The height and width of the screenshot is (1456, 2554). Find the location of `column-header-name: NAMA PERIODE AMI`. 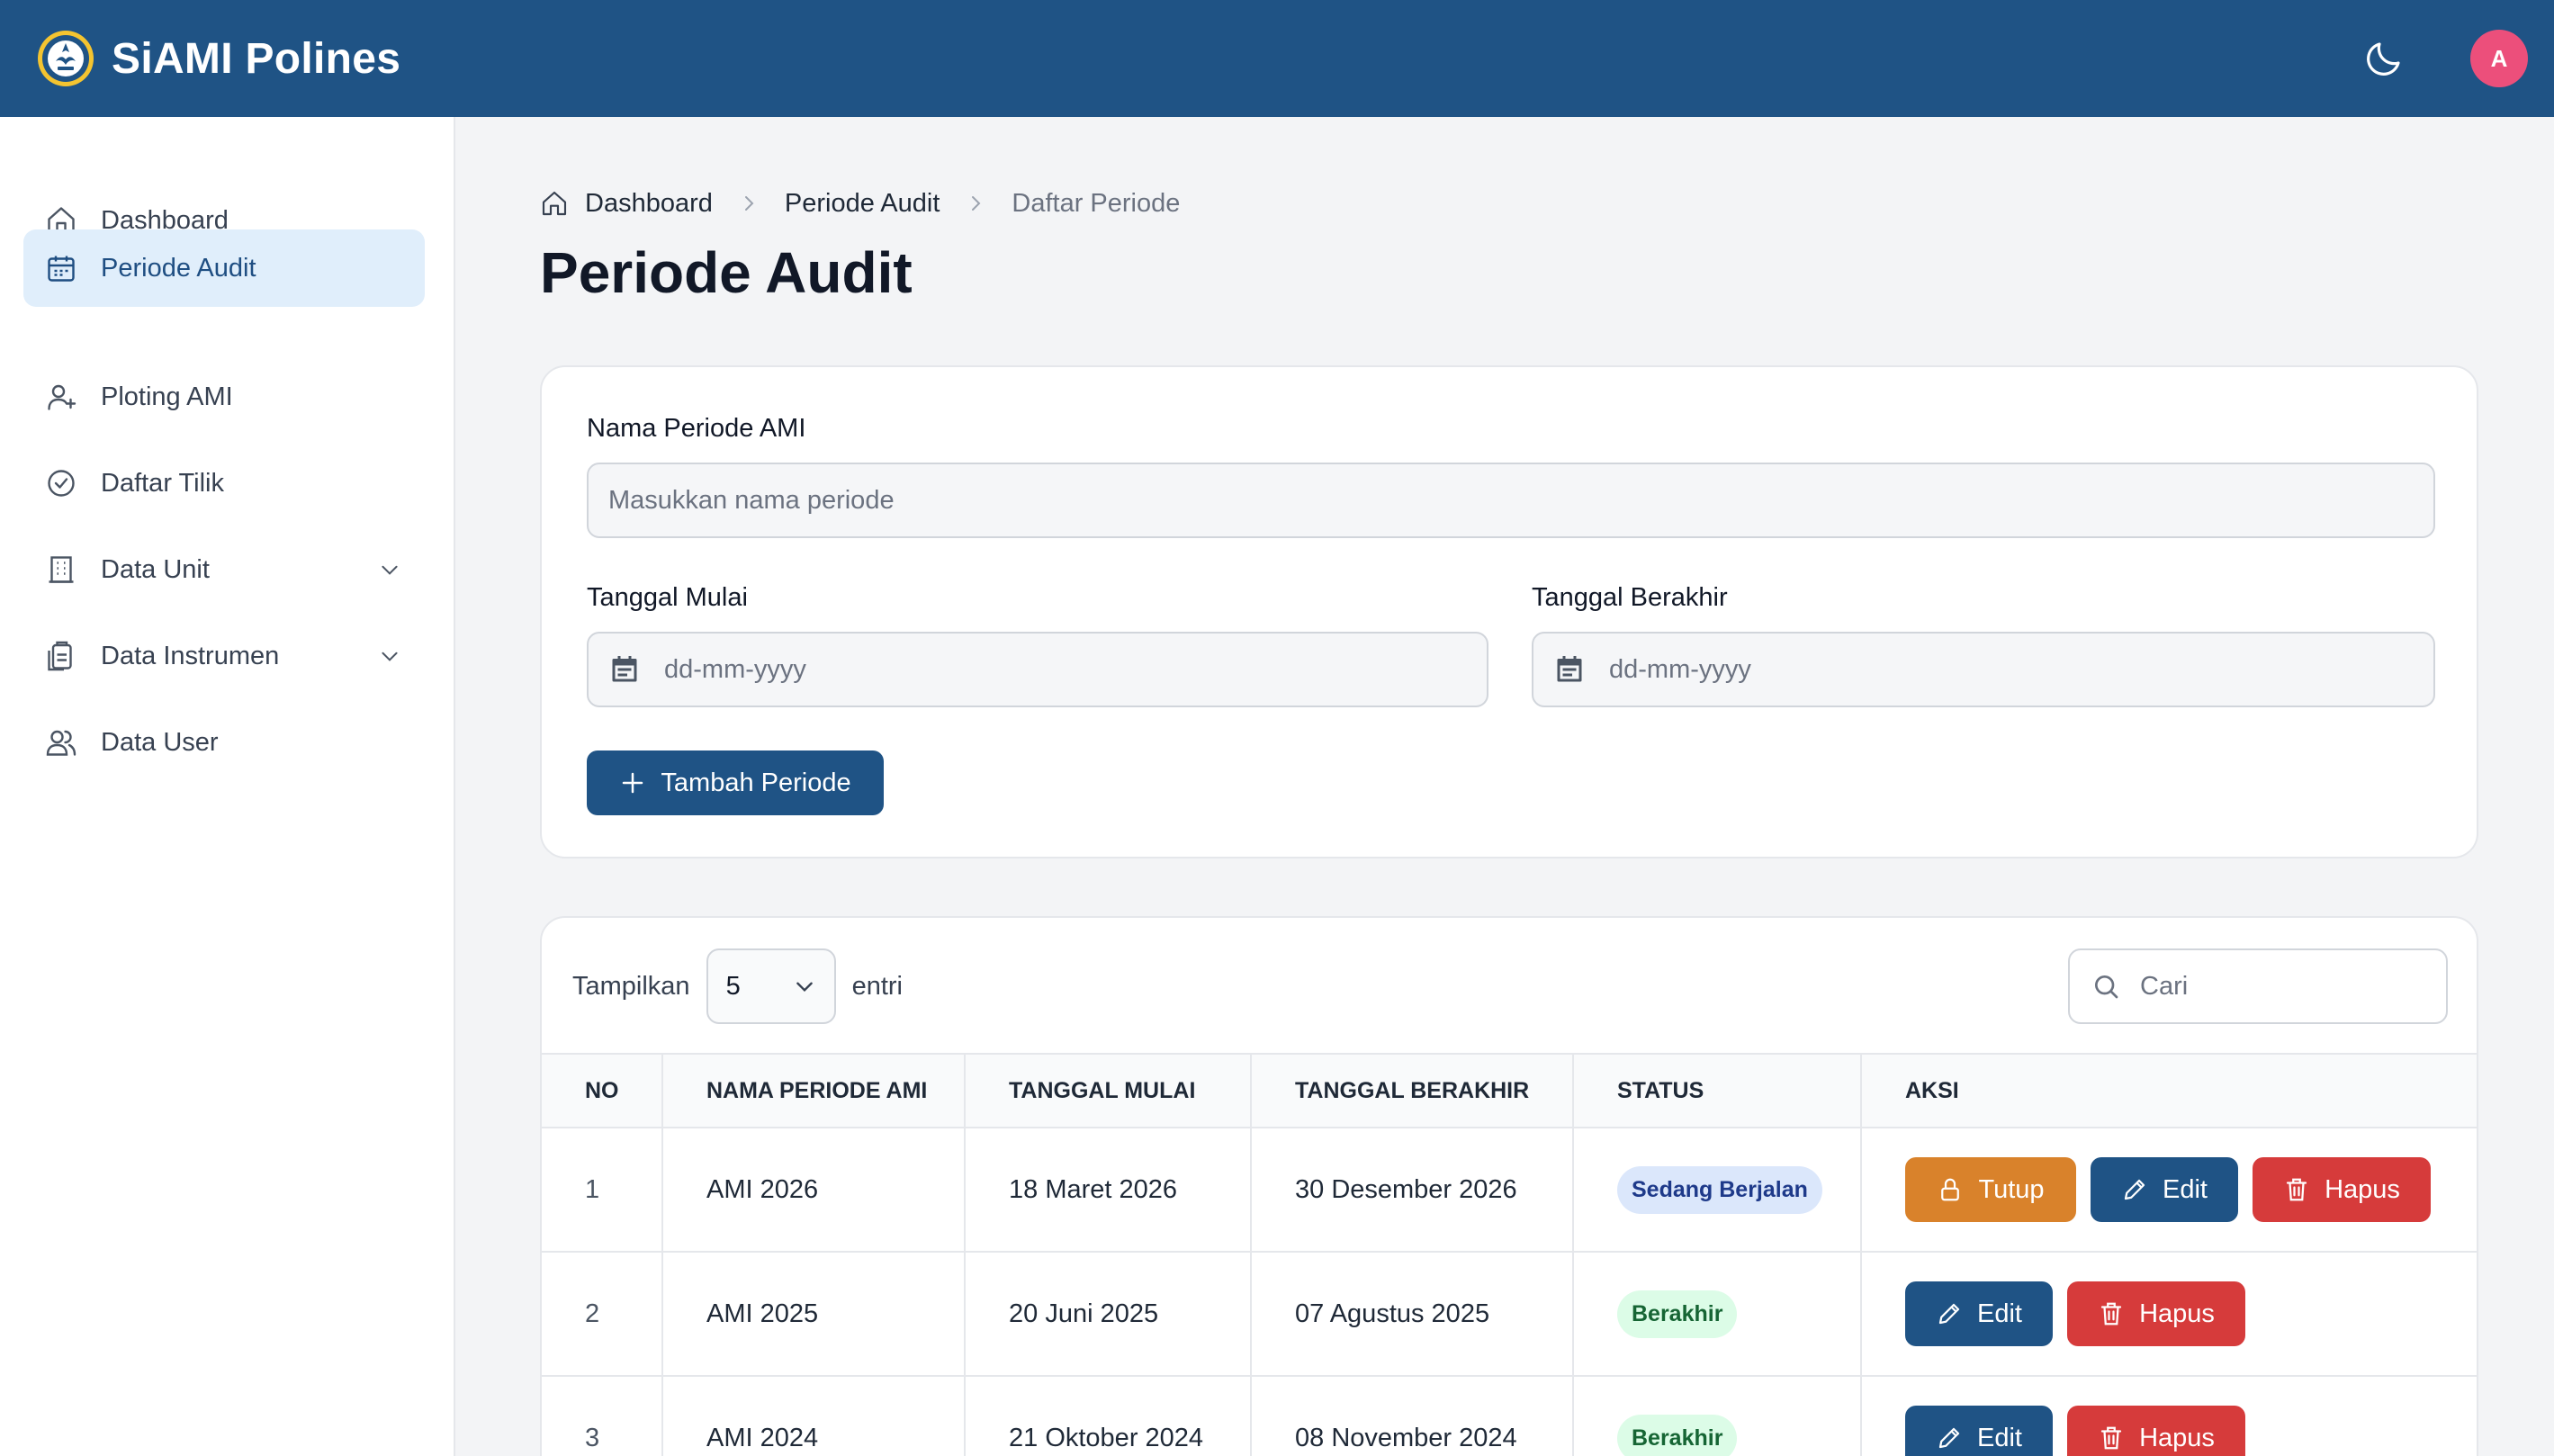

column-header-name: NAMA PERIODE AMI is located at coordinates (814, 1091).